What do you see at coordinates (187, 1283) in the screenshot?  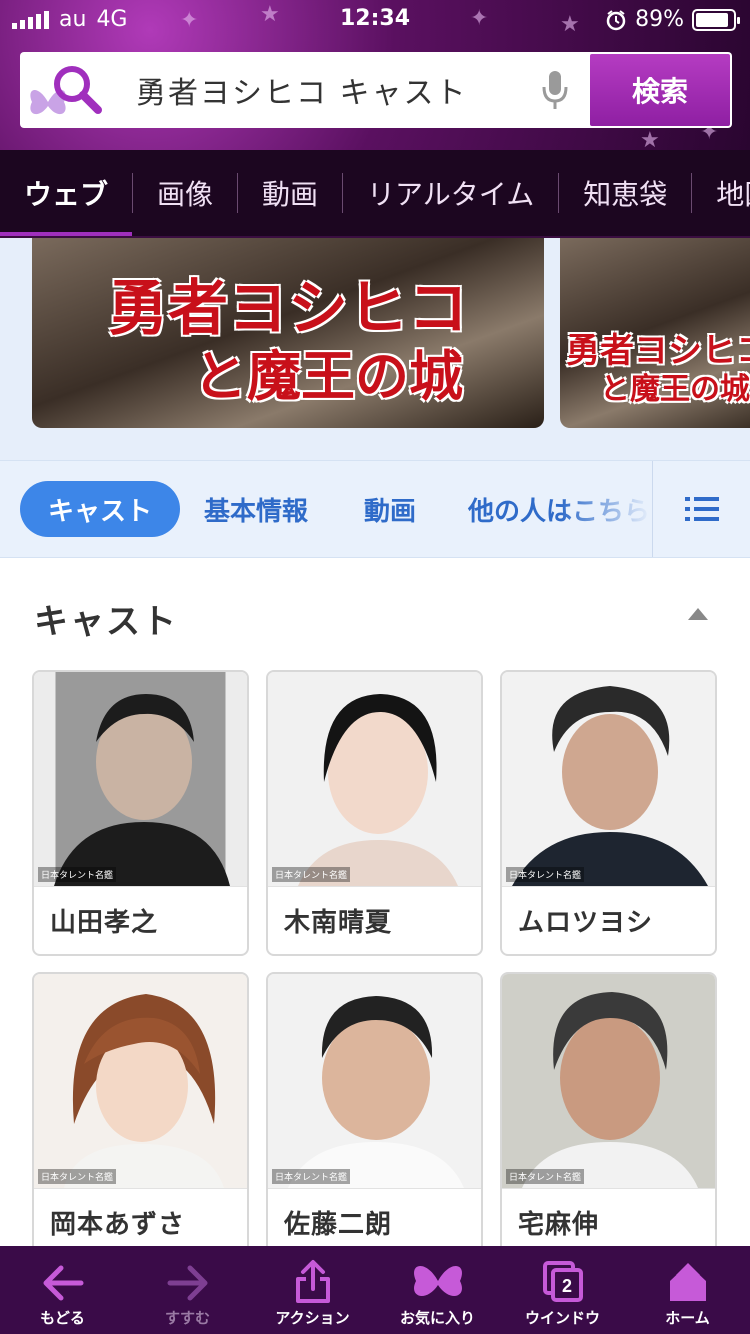 I see `arrow-right-icon` at bounding box center [187, 1283].